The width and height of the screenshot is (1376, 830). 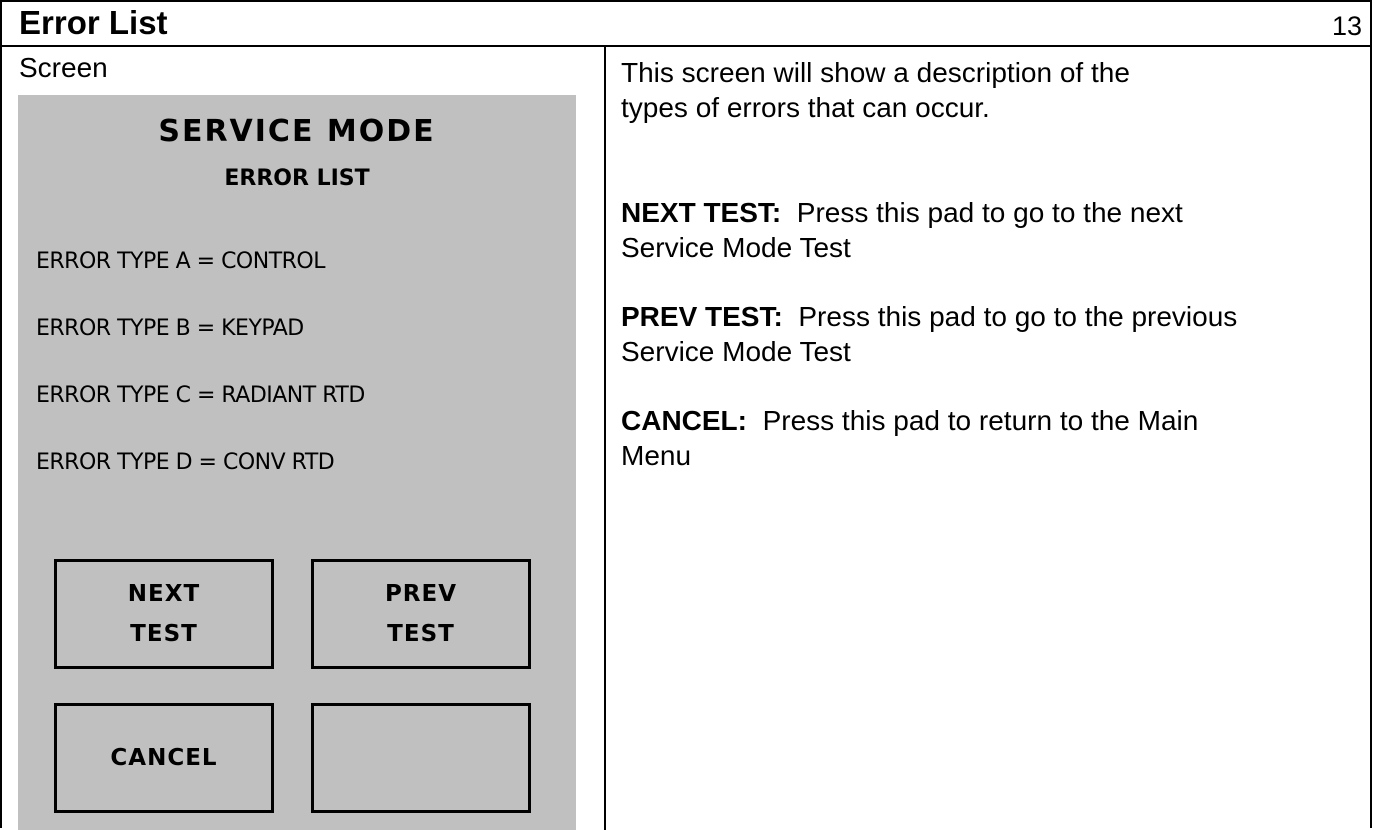 I want to click on next-test-term: NEXT TEST:, so click(x=701, y=212).